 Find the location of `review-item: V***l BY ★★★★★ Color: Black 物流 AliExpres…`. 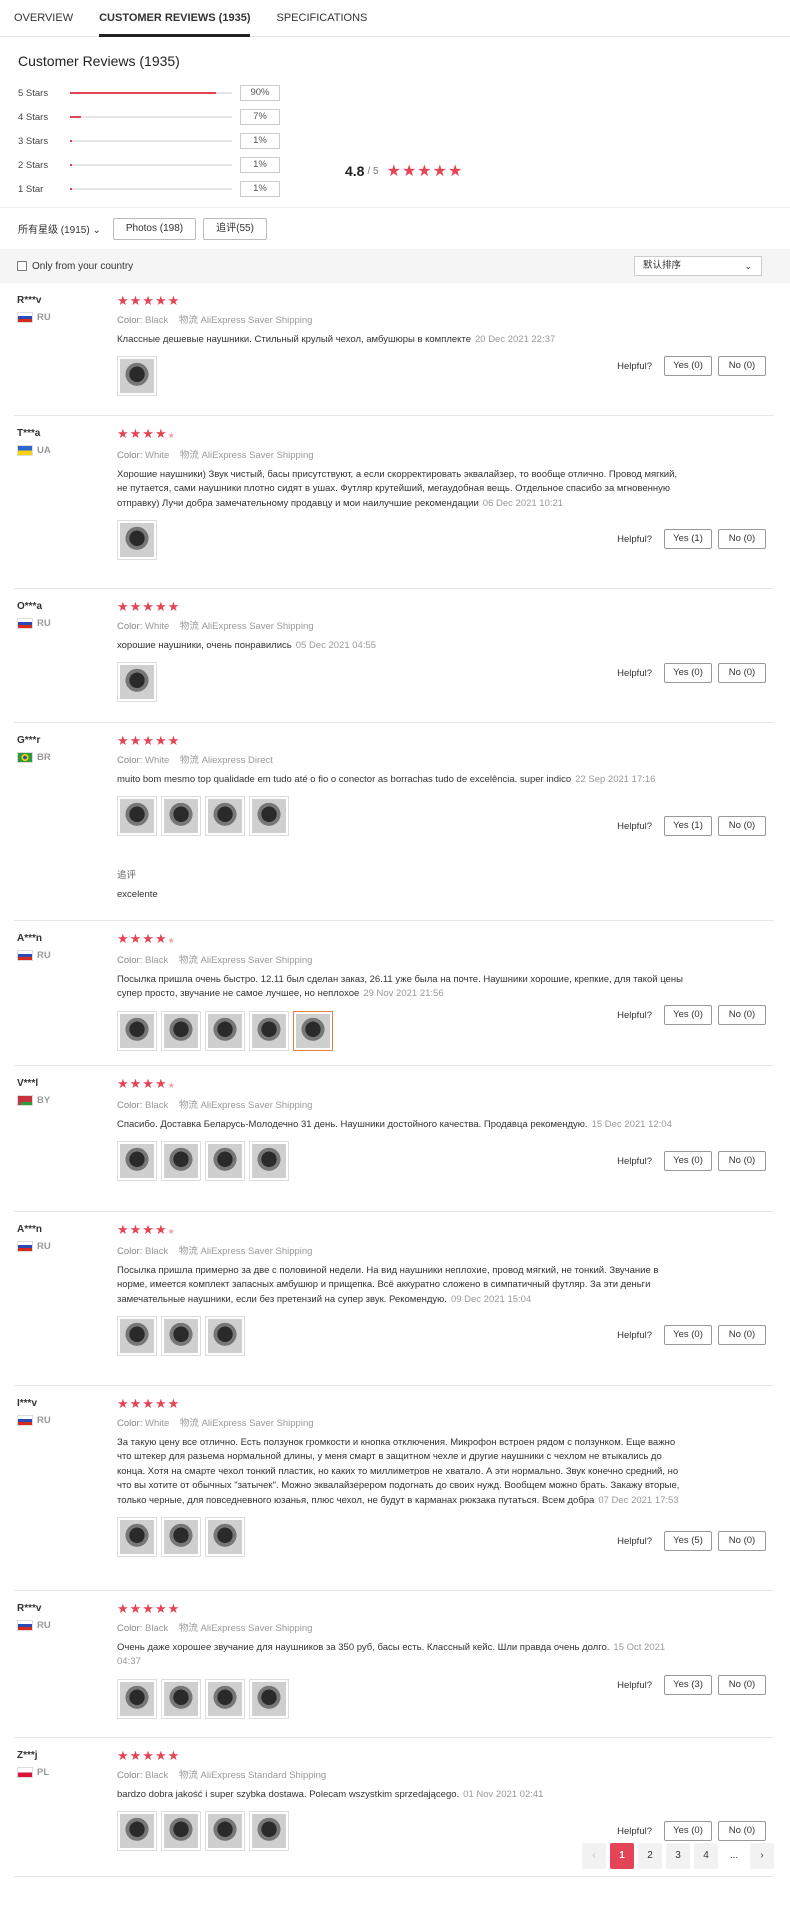

review-item: V***l BY ★★★★★ Color: Black 物流 AliExpres… is located at coordinates (395, 1139).